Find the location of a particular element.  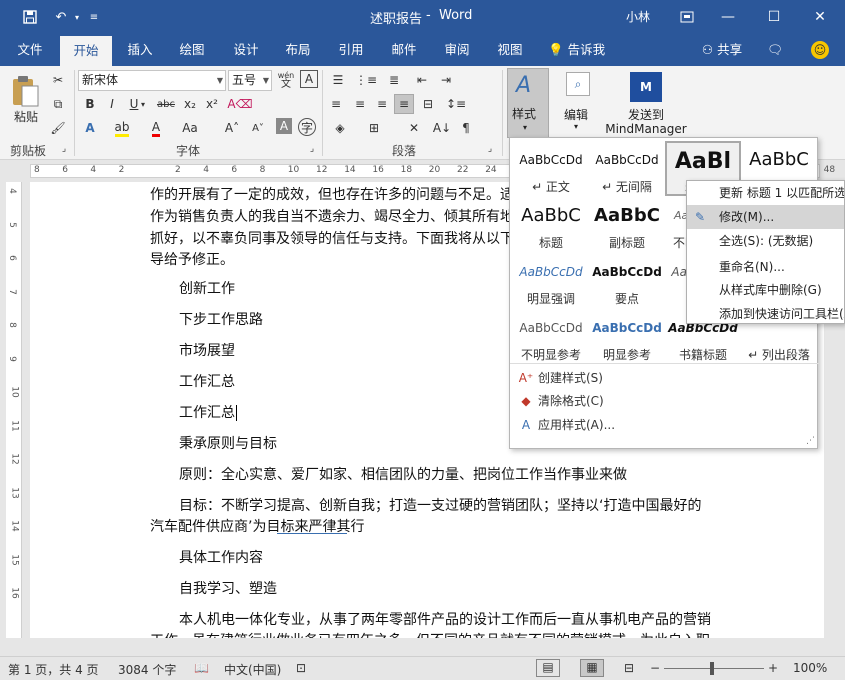

web-layout-icon: ⊟ is located at coordinates (629, 668).